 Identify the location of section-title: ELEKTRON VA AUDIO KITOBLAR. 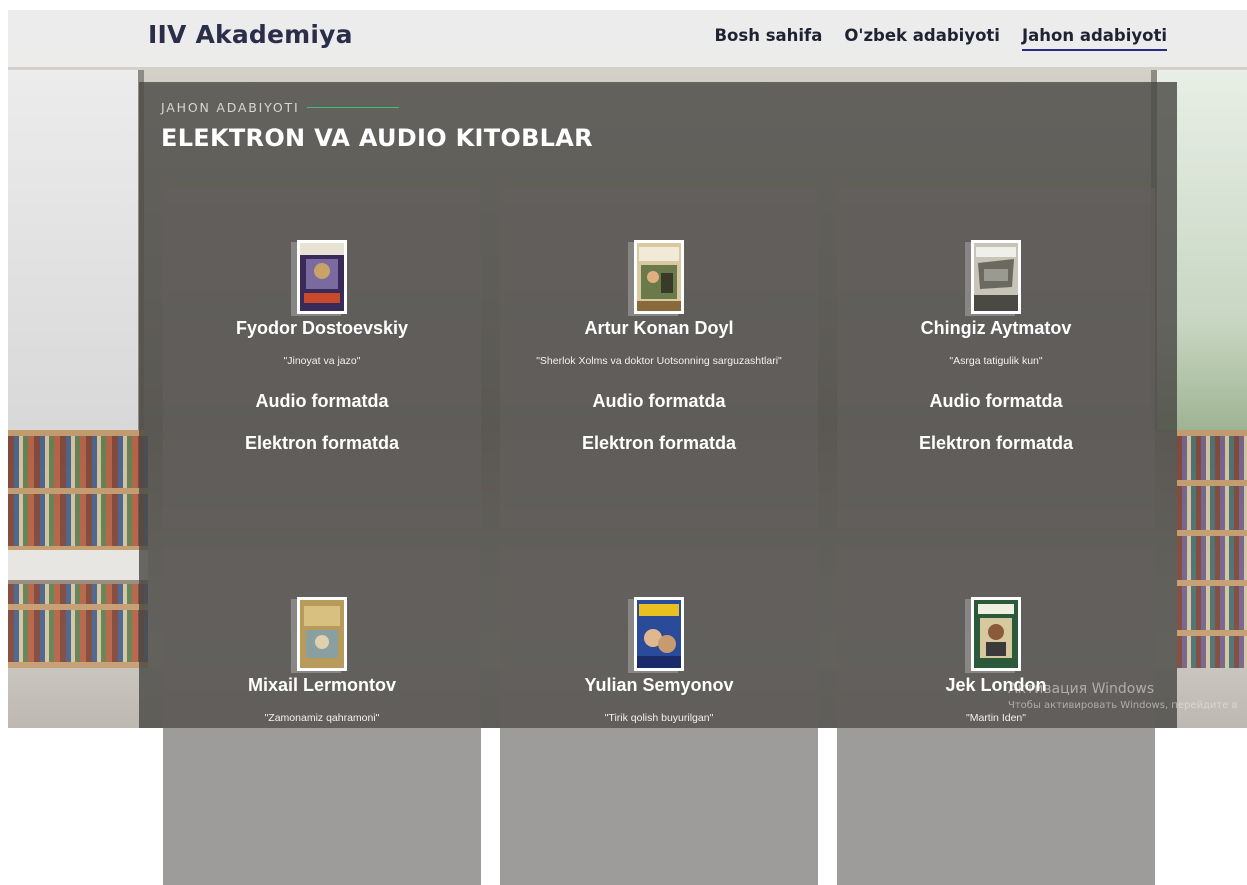
(377, 138).